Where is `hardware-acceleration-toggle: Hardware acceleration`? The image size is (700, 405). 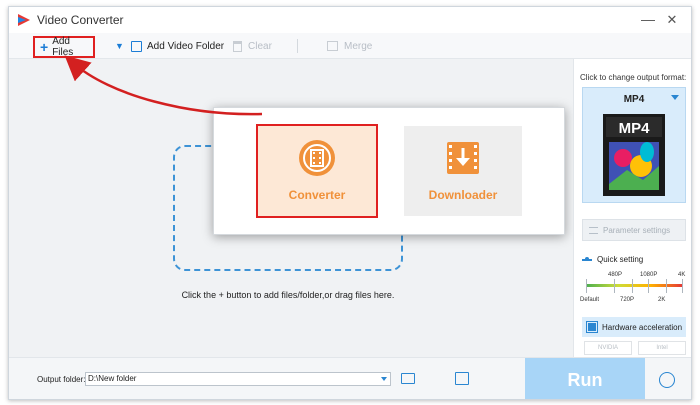 hardware-acceleration-toggle: Hardware acceleration is located at coordinates (634, 327).